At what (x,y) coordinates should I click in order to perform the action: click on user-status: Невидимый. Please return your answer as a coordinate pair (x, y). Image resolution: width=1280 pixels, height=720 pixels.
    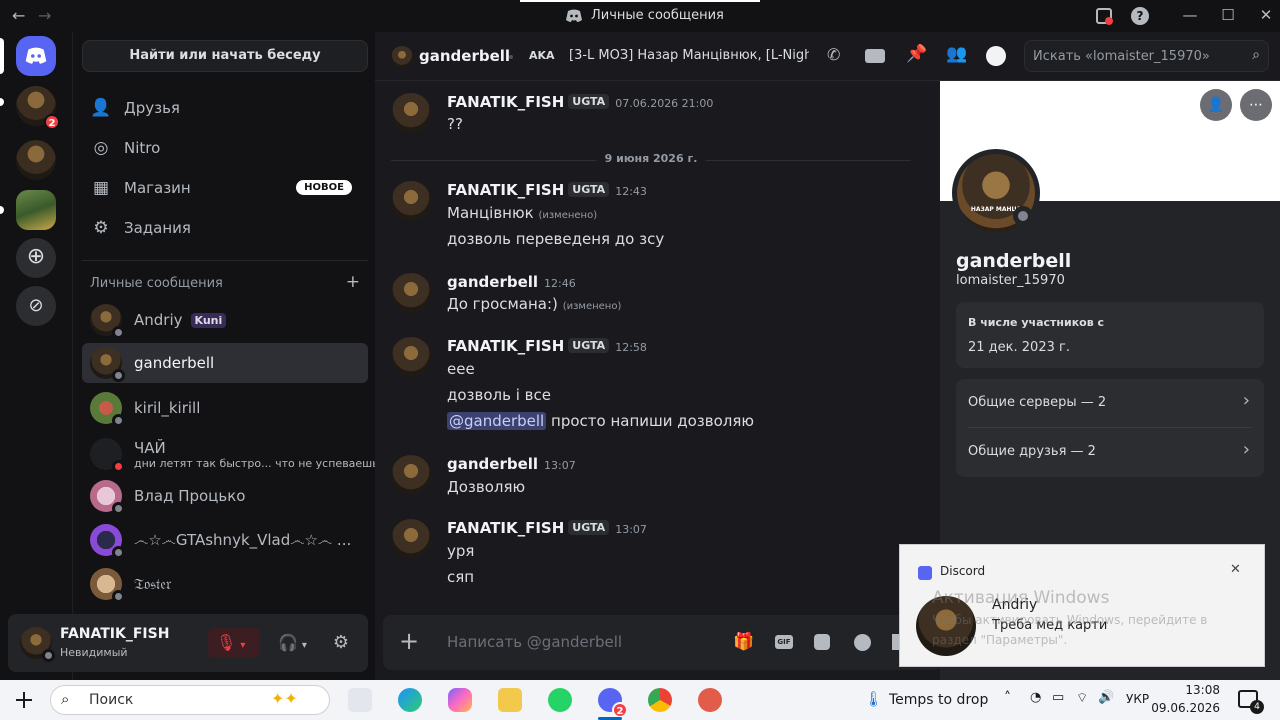
    Looking at the image, I should click on (94, 652).